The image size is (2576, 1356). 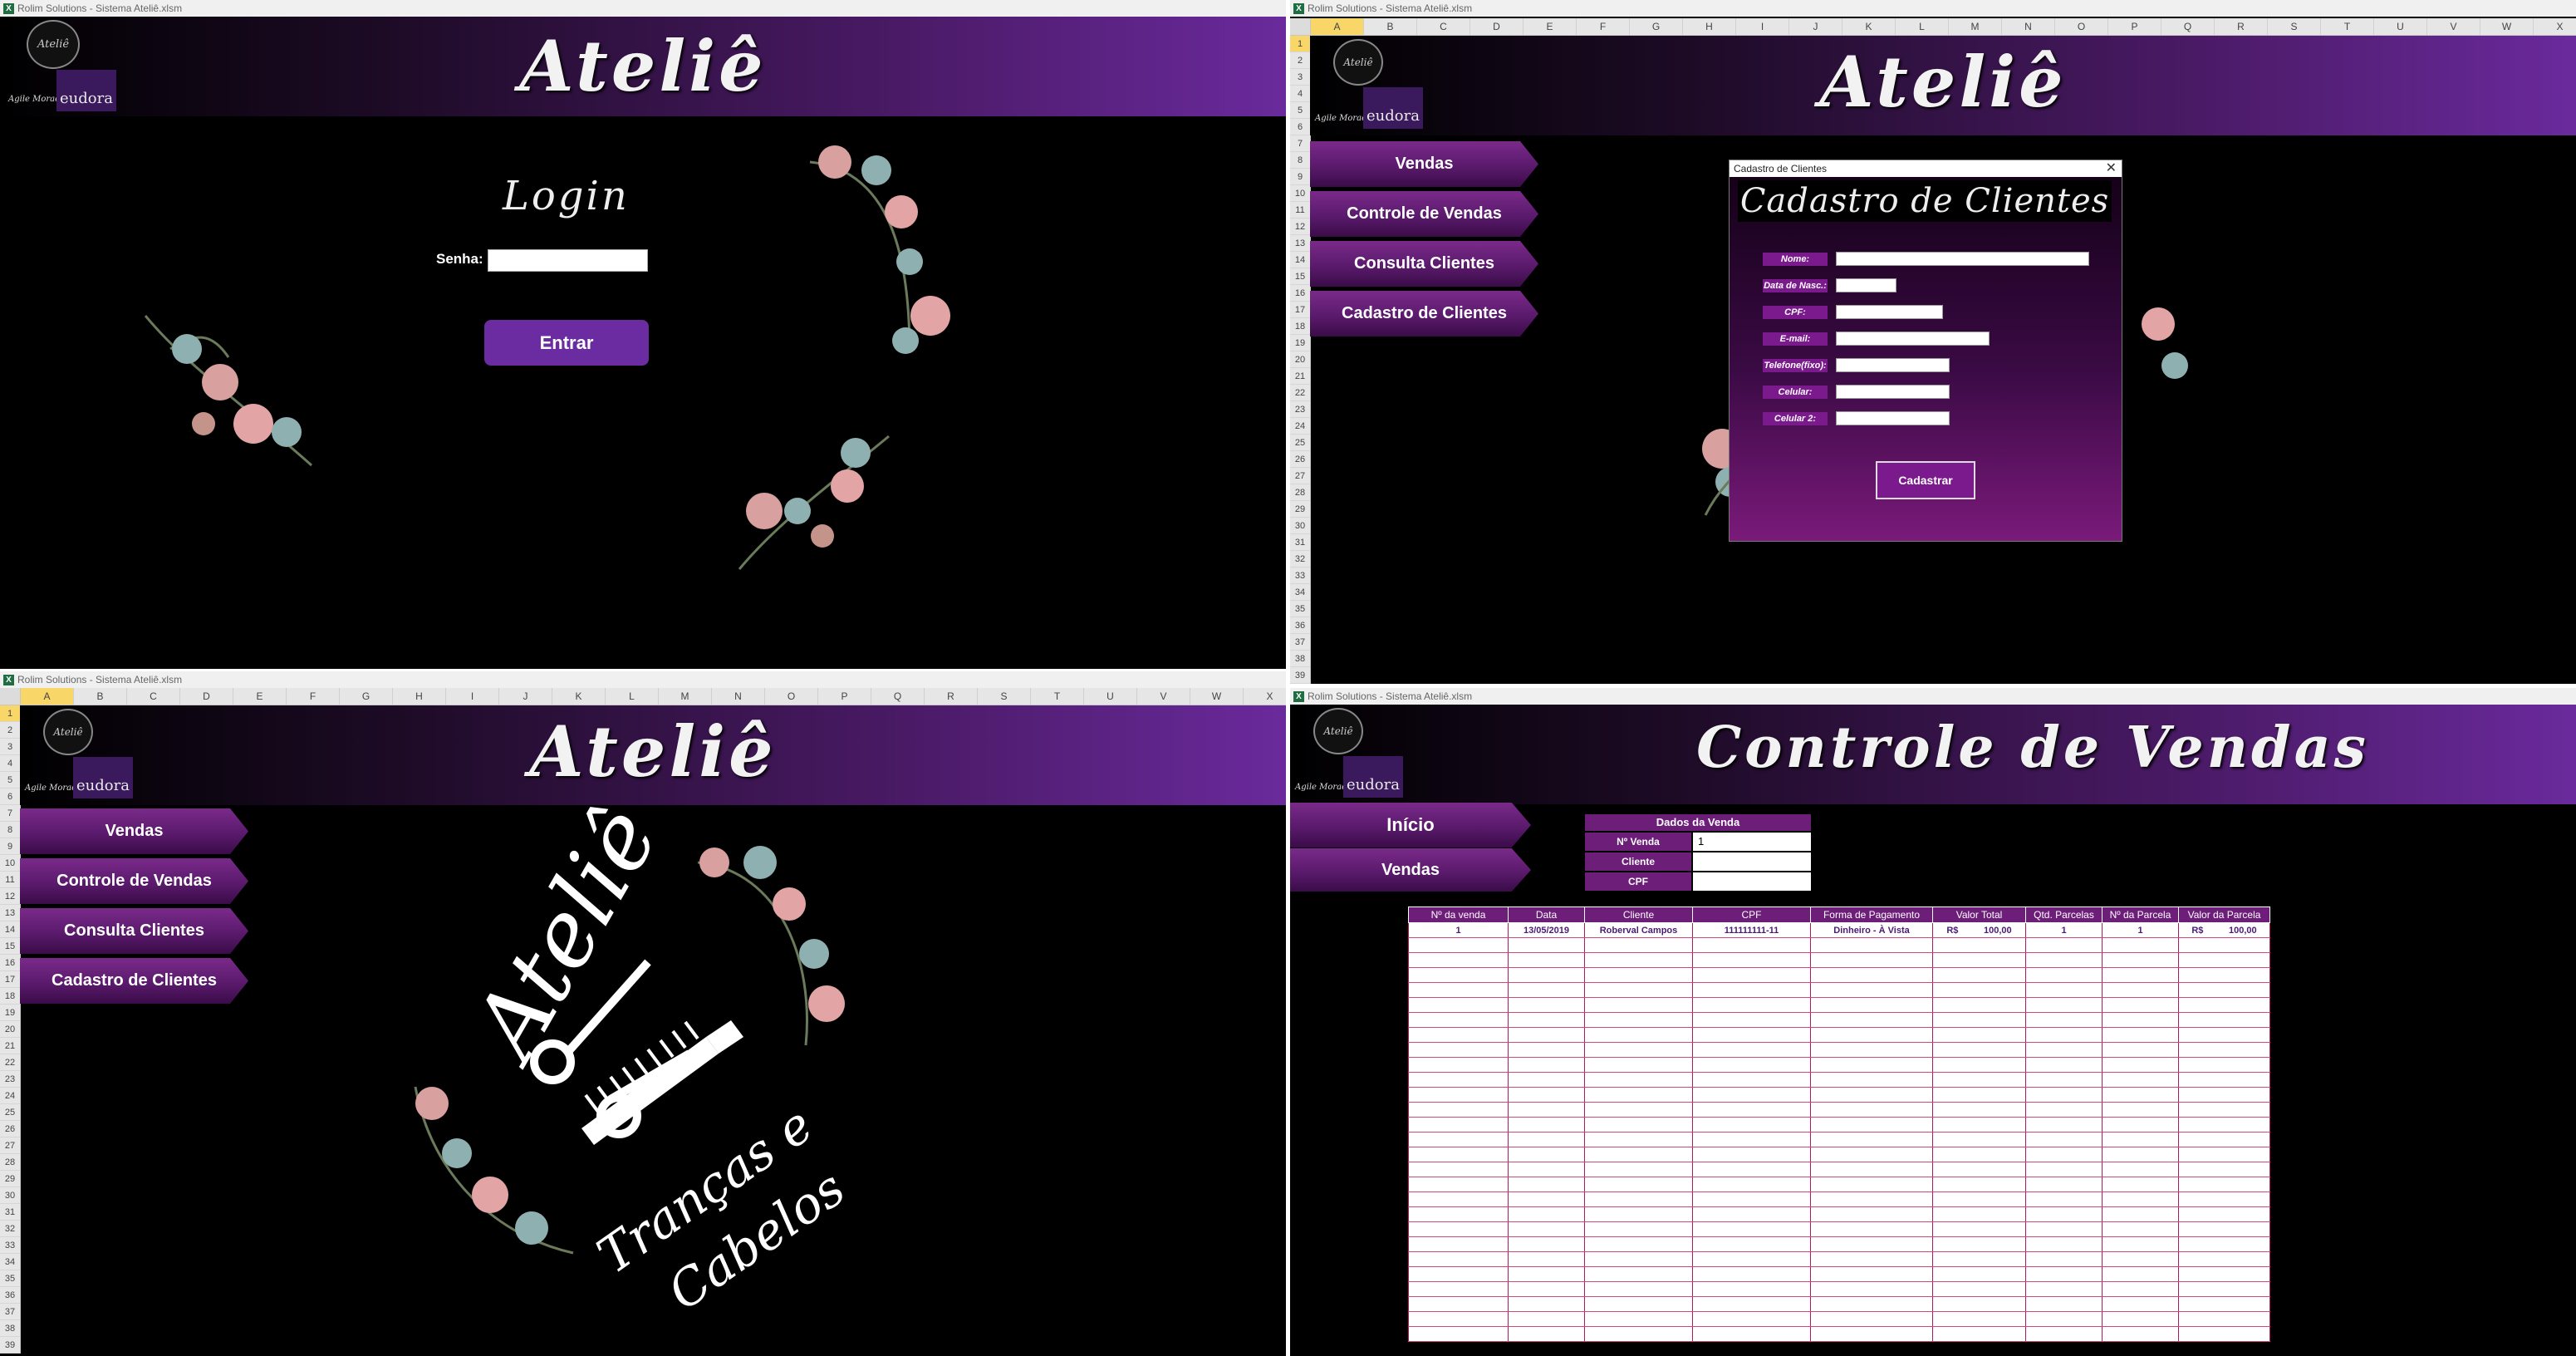 What do you see at coordinates (2224, 930) in the screenshot?
I see `table-cell: R$ 100,00` at bounding box center [2224, 930].